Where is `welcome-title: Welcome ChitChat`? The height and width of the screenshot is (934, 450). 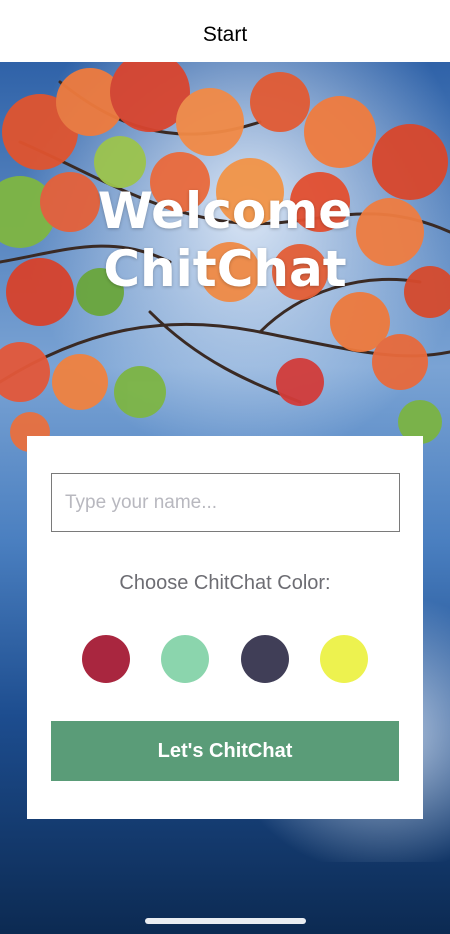
welcome-title: Welcome ChitChat is located at coordinates (225, 240).